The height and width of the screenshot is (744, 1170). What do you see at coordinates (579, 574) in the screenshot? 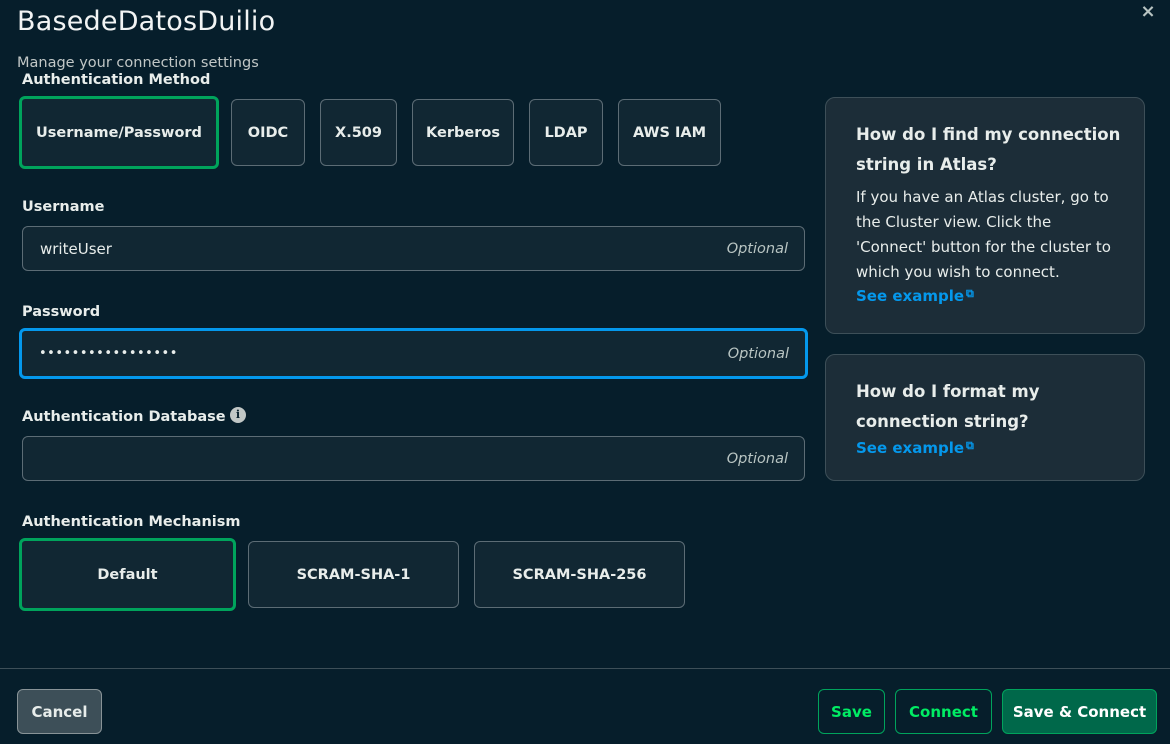
I see `auth-mechanism-scram-sha-256: SCRAM-SHA-256` at bounding box center [579, 574].